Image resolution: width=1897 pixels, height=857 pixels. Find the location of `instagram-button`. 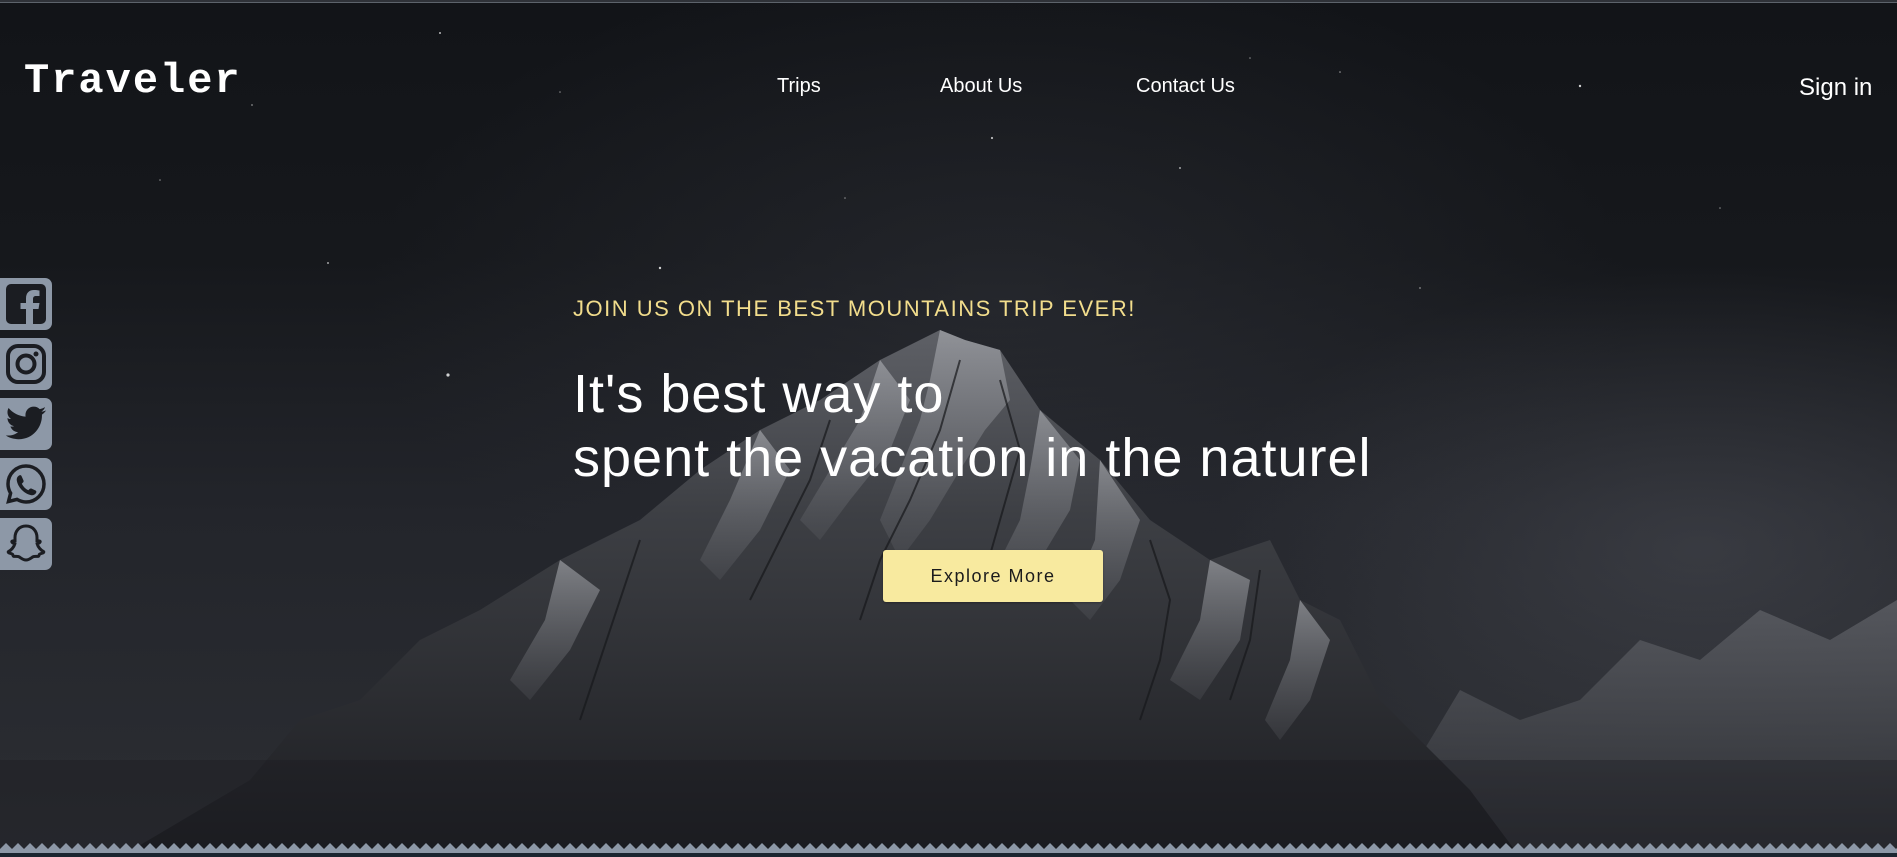

instagram-button is located at coordinates (26, 364).